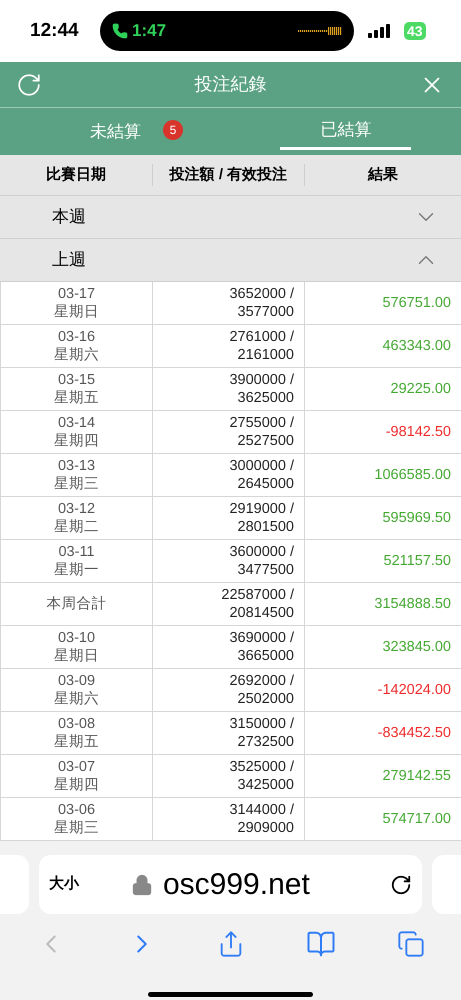  What do you see at coordinates (414, 690) in the screenshot?
I see `result-amount: -142024.00` at bounding box center [414, 690].